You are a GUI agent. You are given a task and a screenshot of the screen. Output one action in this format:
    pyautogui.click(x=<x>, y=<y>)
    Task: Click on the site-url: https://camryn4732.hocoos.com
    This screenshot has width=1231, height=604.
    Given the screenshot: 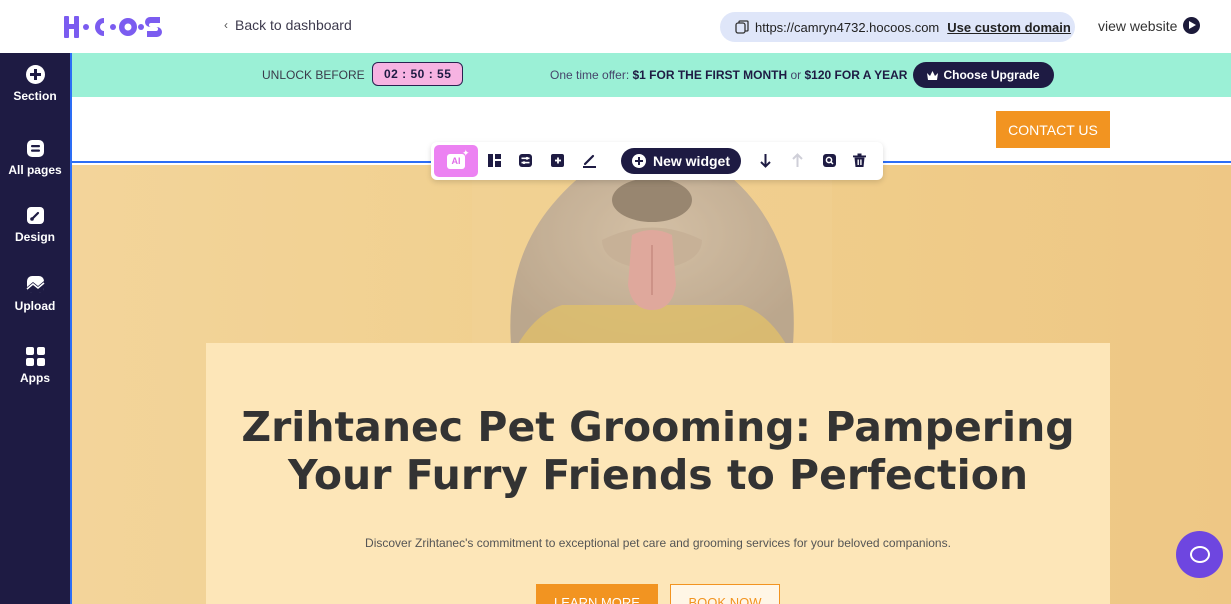 What is the action you would take?
    pyautogui.click(x=847, y=27)
    